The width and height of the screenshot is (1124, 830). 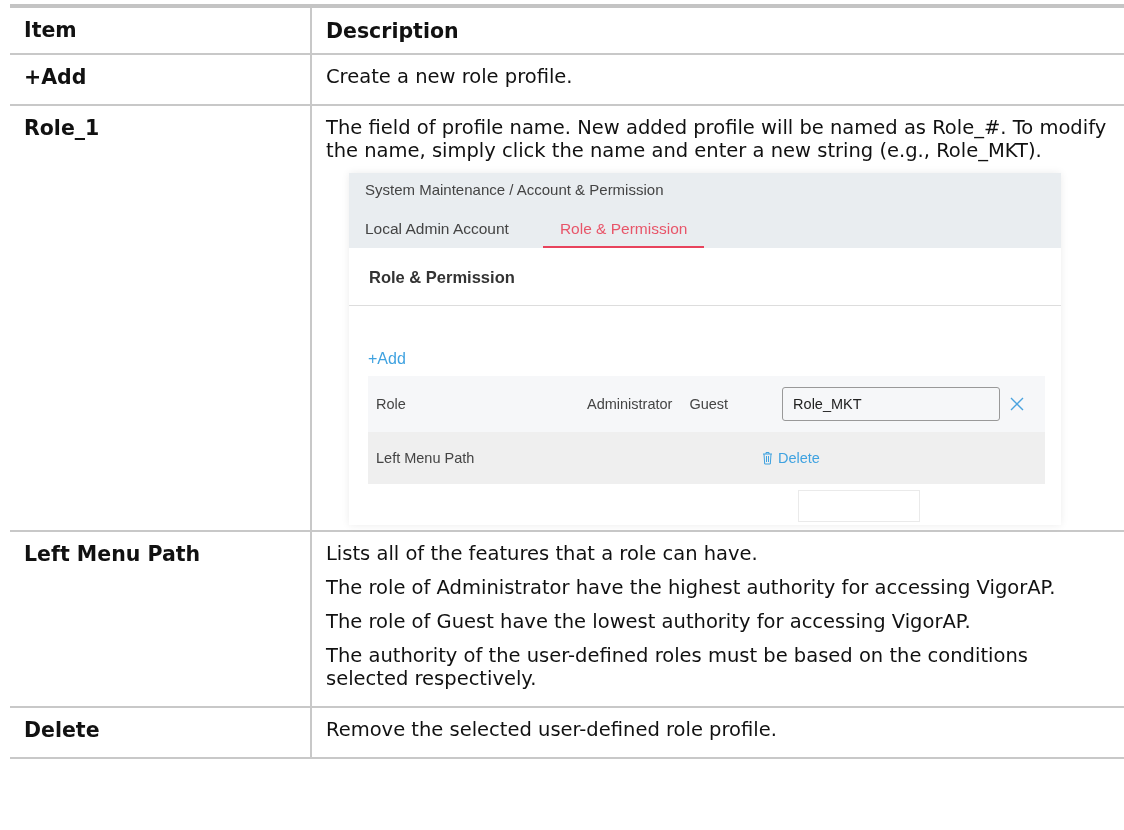 What do you see at coordinates (649, 621) in the screenshot?
I see `description-text: The role of Guest have the lowest authority for accessing VigorAP.` at bounding box center [649, 621].